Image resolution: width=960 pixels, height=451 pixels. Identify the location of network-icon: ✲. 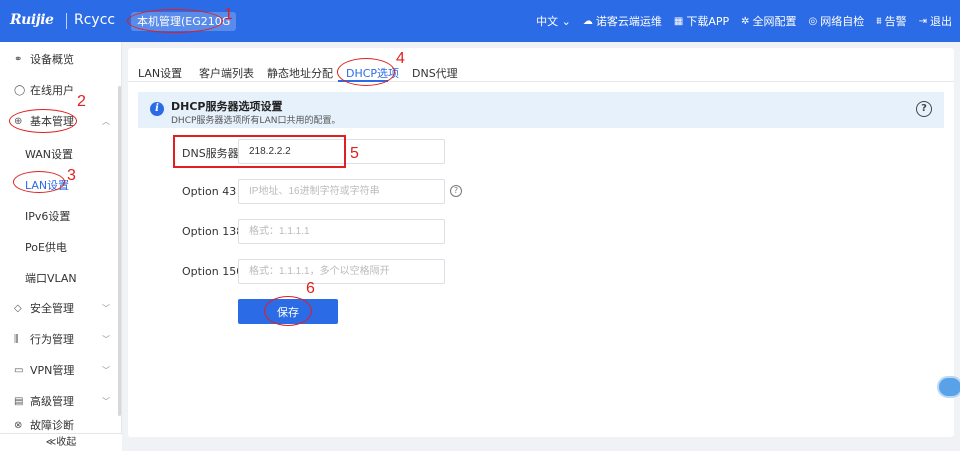
(745, 21).